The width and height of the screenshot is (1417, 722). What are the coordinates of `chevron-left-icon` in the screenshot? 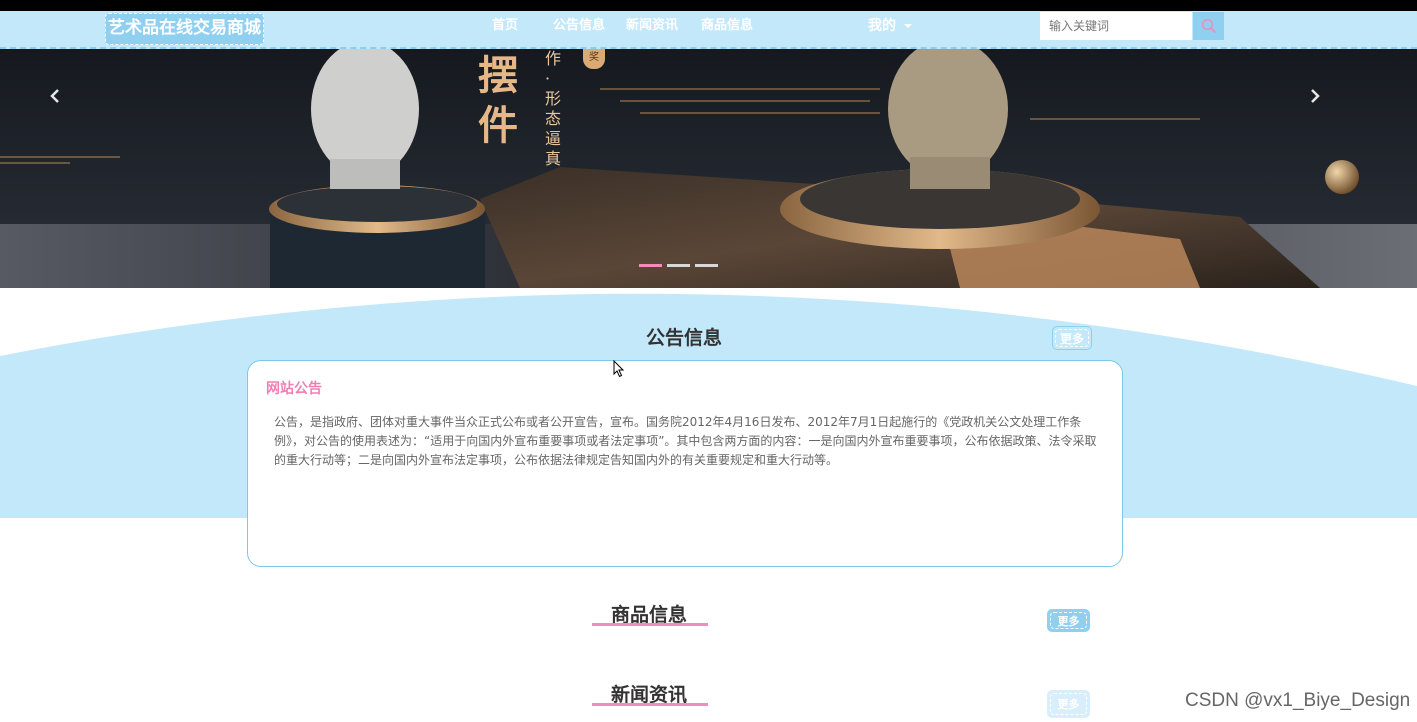 It's located at (54, 96).